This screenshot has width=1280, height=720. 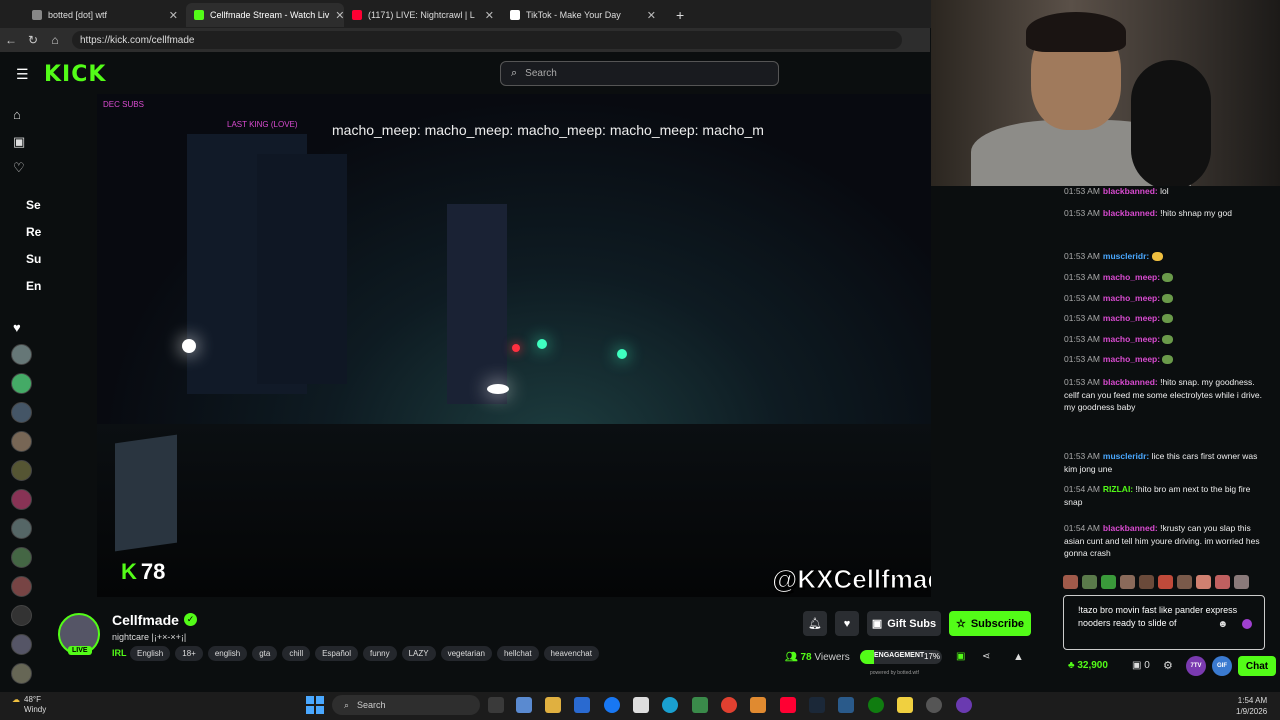 I want to click on app-icon, so click(x=846, y=705).